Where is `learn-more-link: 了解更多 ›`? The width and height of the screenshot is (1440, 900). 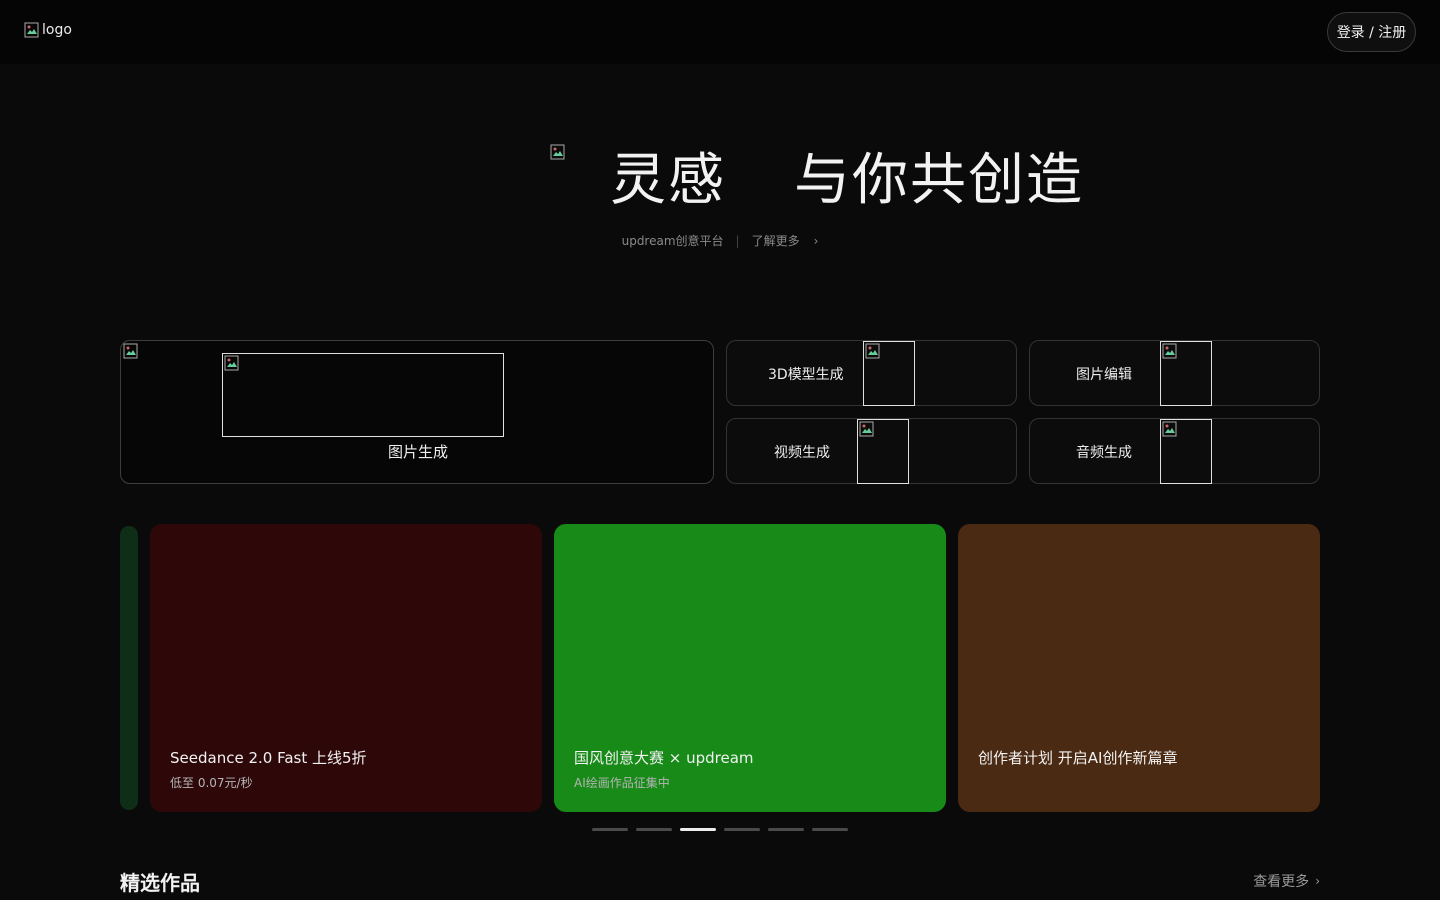 learn-more-link: 了解更多 › is located at coordinates (785, 240).